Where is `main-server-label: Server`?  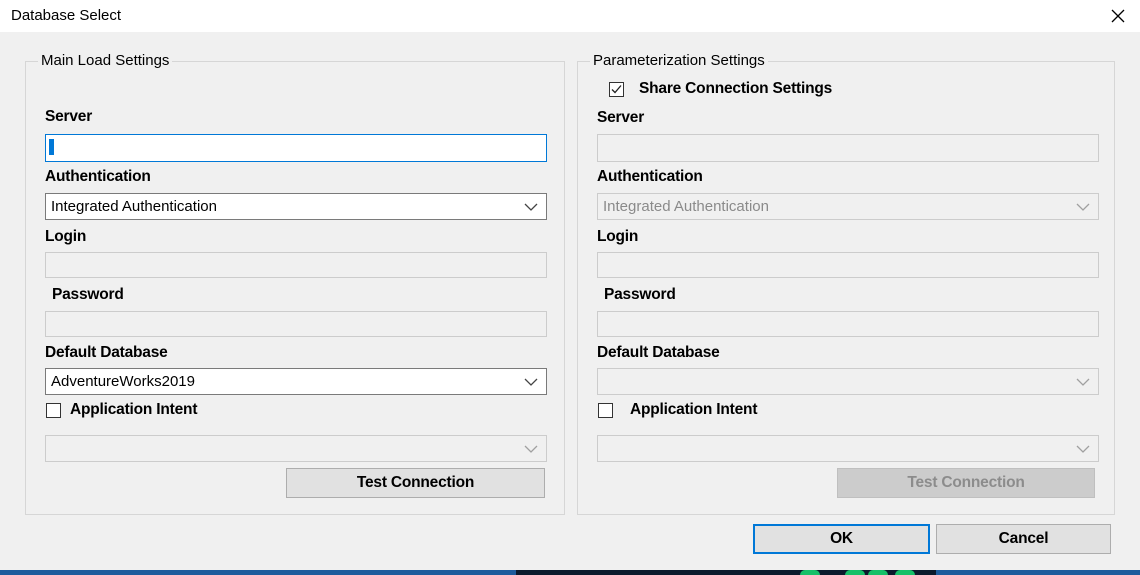
main-server-label: Server is located at coordinates (69, 116).